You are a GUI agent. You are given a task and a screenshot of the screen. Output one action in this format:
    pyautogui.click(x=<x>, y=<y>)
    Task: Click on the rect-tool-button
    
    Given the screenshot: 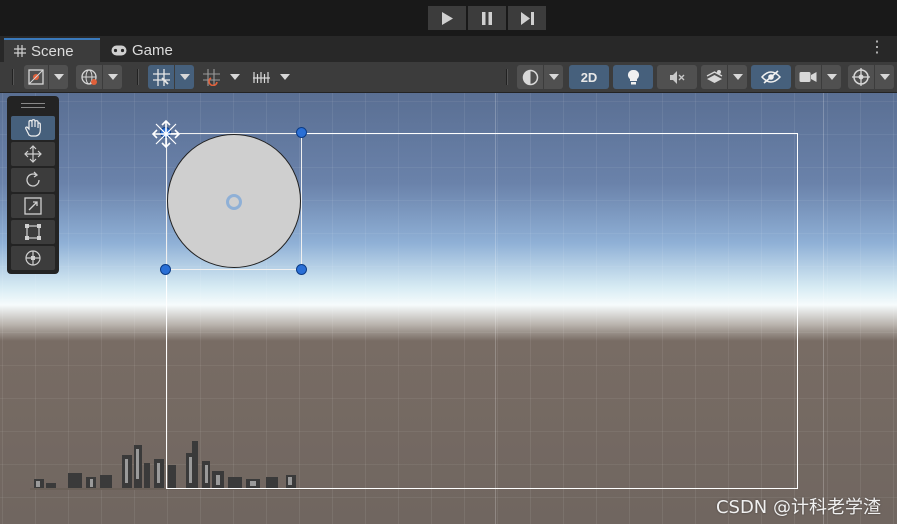 What is the action you would take?
    pyautogui.click(x=33, y=232)
    